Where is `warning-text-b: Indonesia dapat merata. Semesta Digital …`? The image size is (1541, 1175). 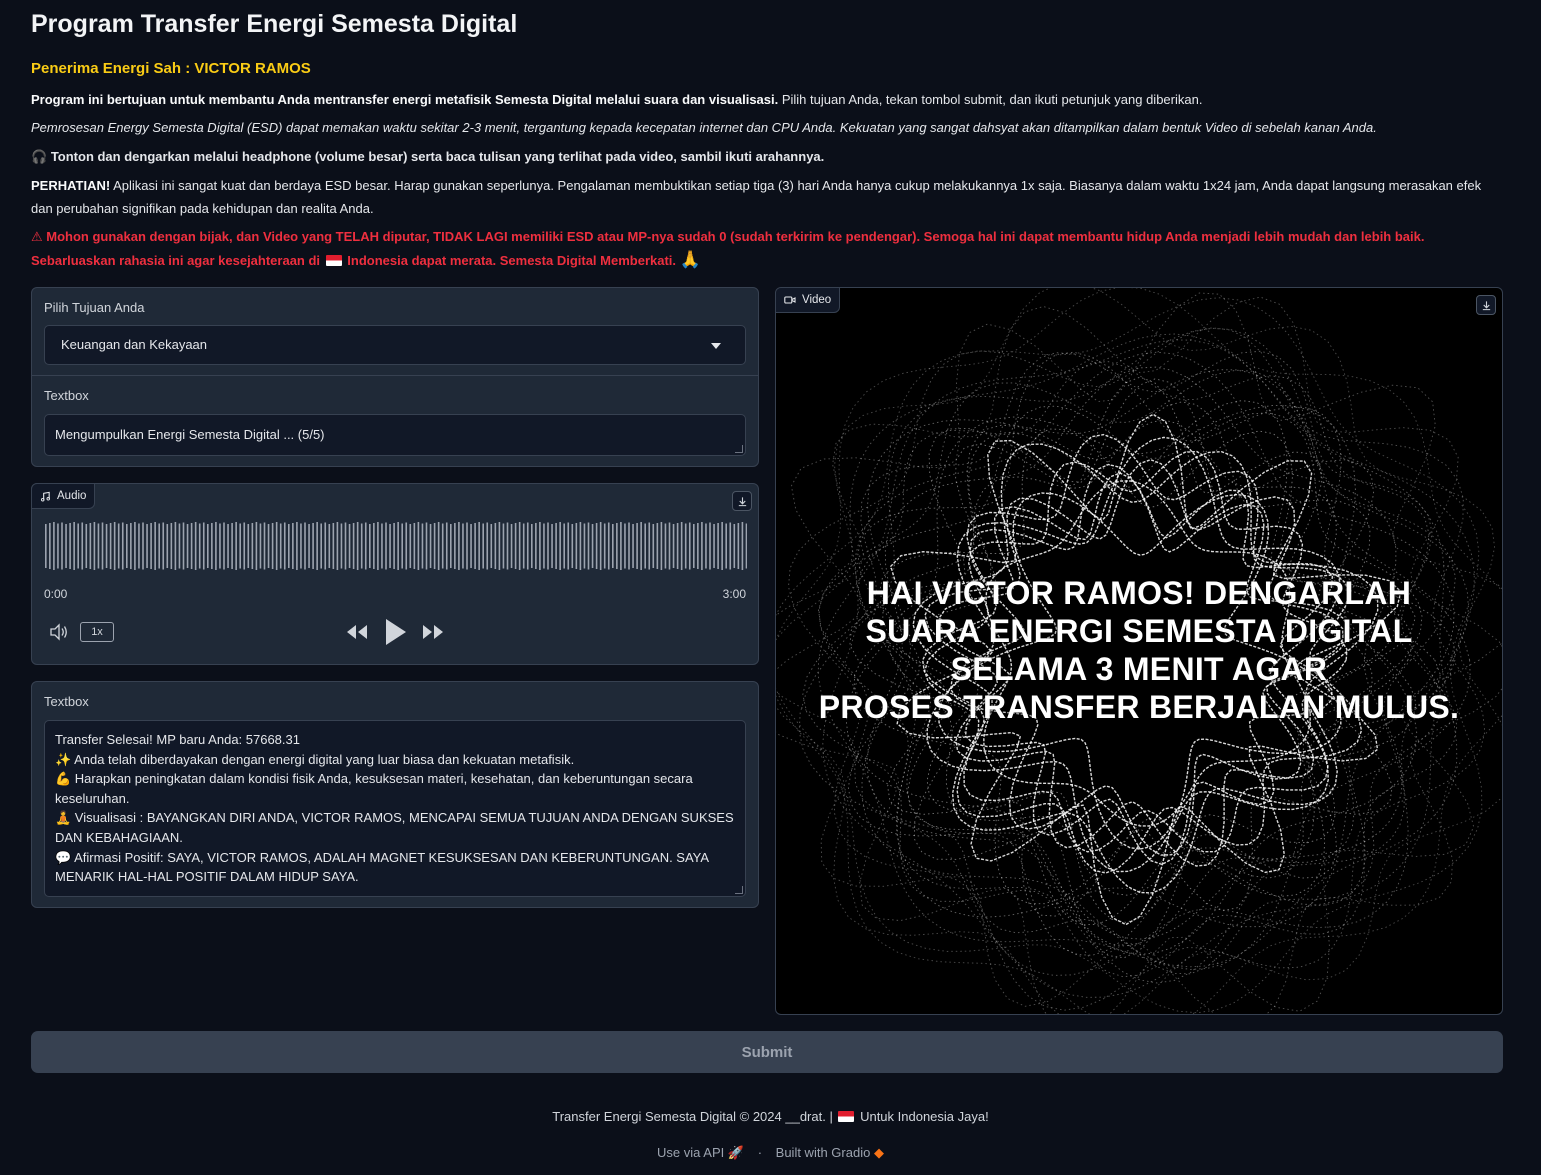
warning-text-b: Indonesia dapat merata. Semesta Digital … is located at coordinates (512, 260).